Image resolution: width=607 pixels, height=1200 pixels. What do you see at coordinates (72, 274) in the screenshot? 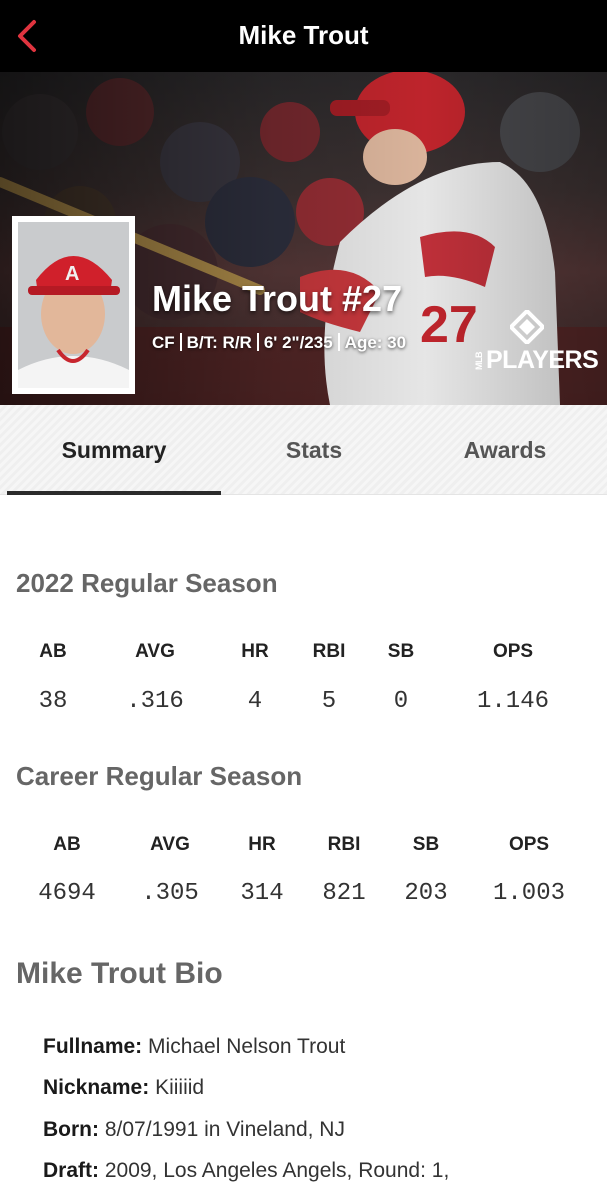
I see `svg-text: A` at bounding box center [72, 274].